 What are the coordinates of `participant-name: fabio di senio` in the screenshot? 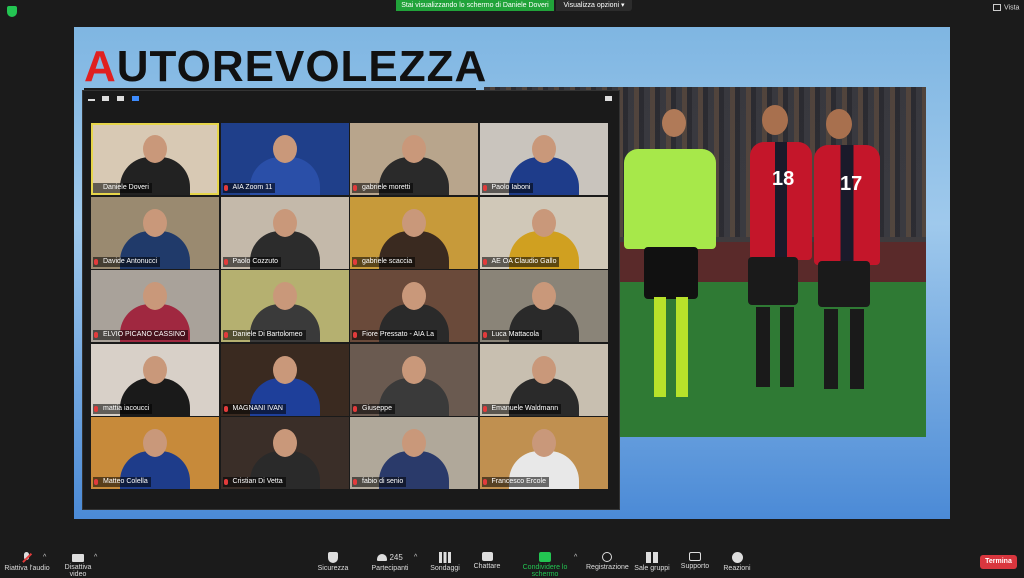 It's located at (379, 482).